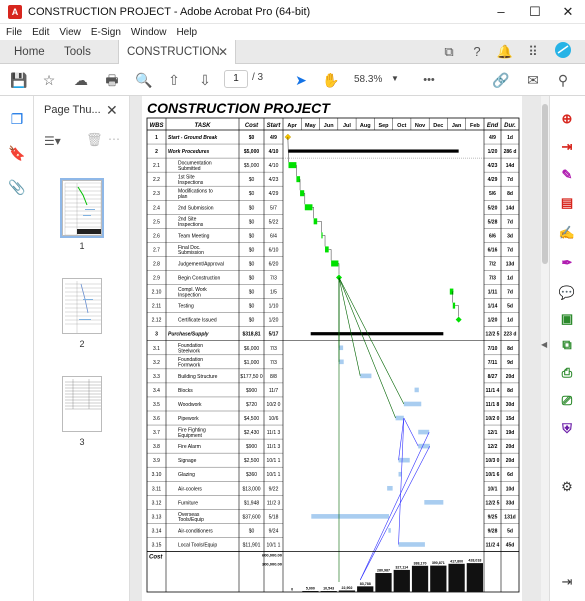  Describe the element at coordinates (77, 52) in the screenshot. I see `tab-tools: Tools` at that location.